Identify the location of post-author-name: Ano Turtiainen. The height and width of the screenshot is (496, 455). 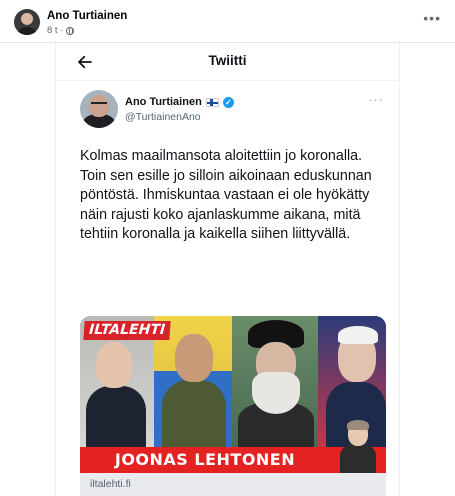
(87, 16).